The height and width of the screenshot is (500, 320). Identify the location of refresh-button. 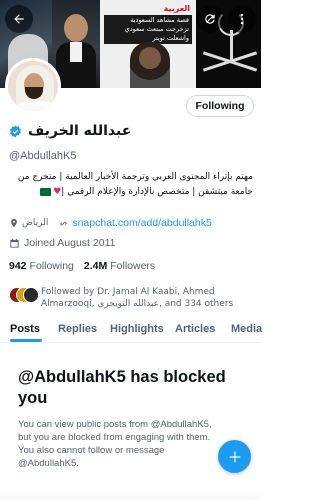
(210, 19).